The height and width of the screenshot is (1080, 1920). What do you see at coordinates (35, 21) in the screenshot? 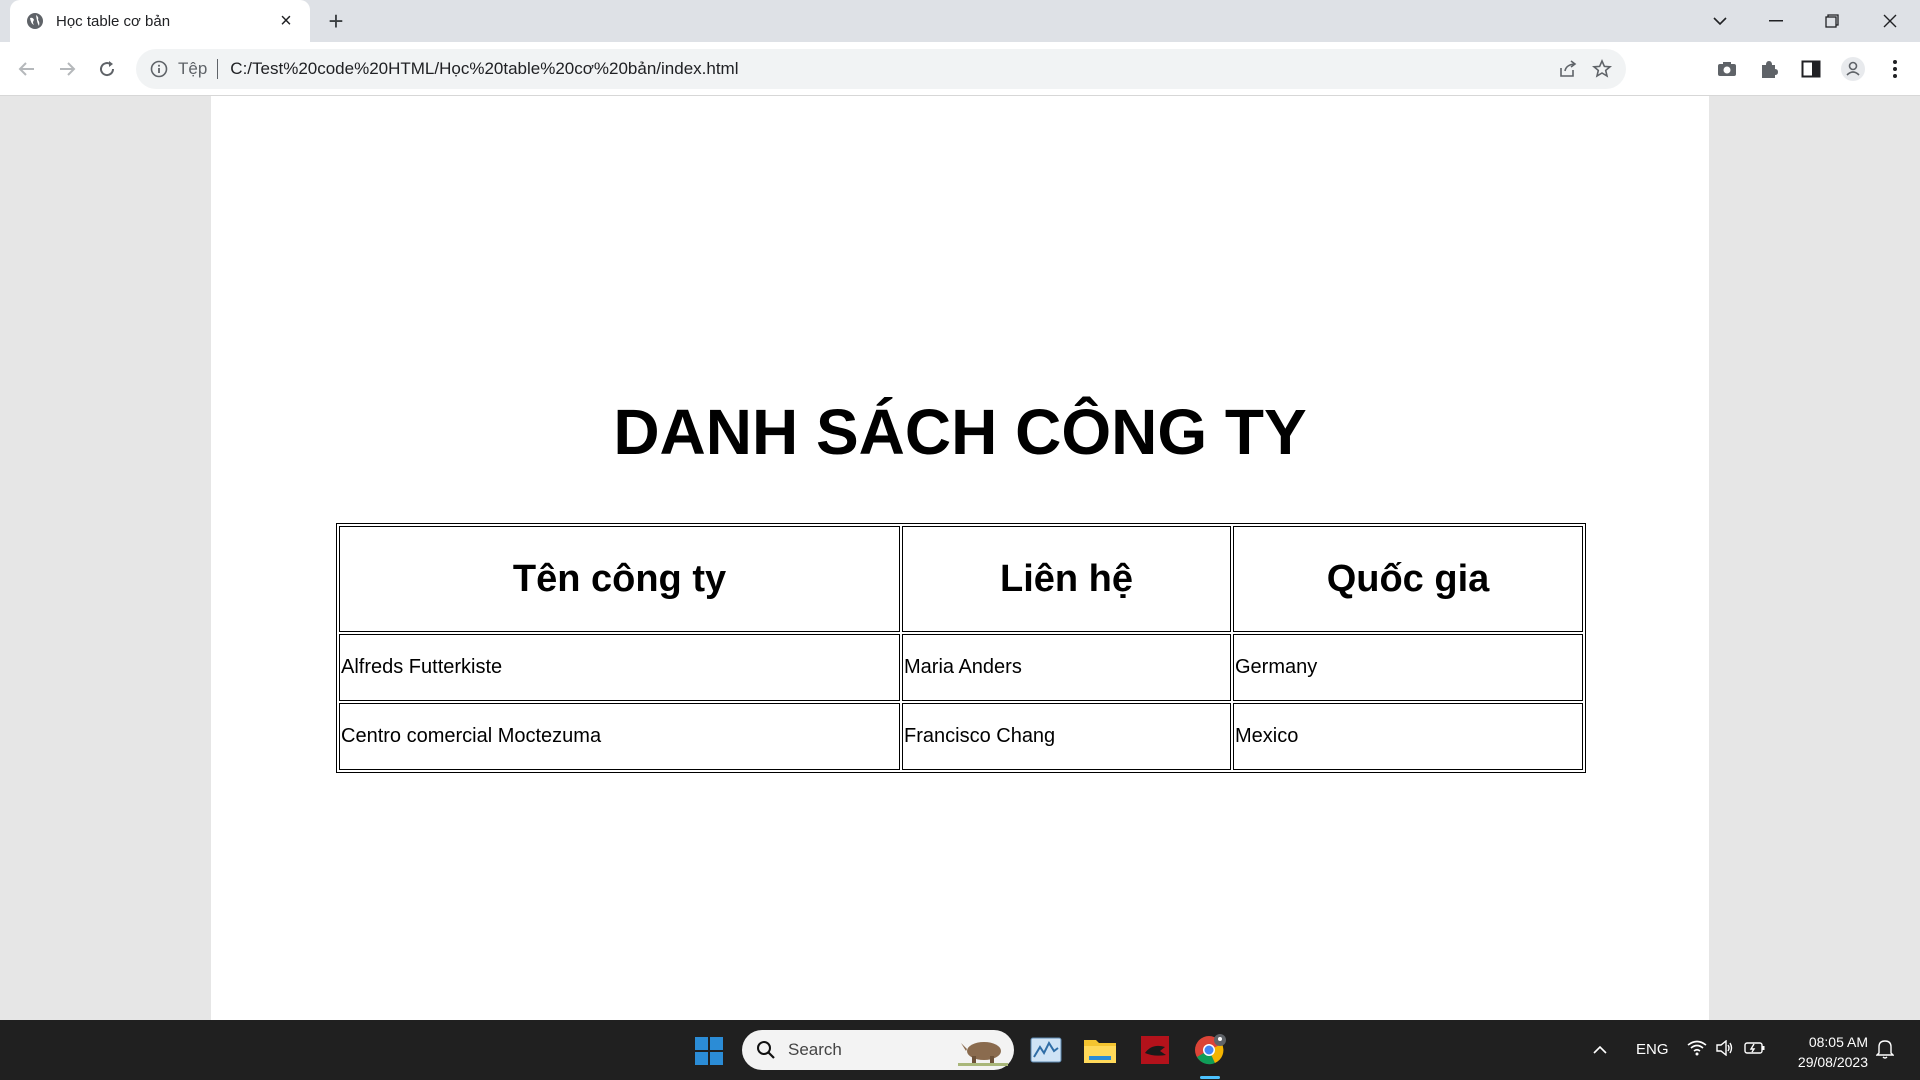
I see `globe-icon` at bounding box center [35, 21].